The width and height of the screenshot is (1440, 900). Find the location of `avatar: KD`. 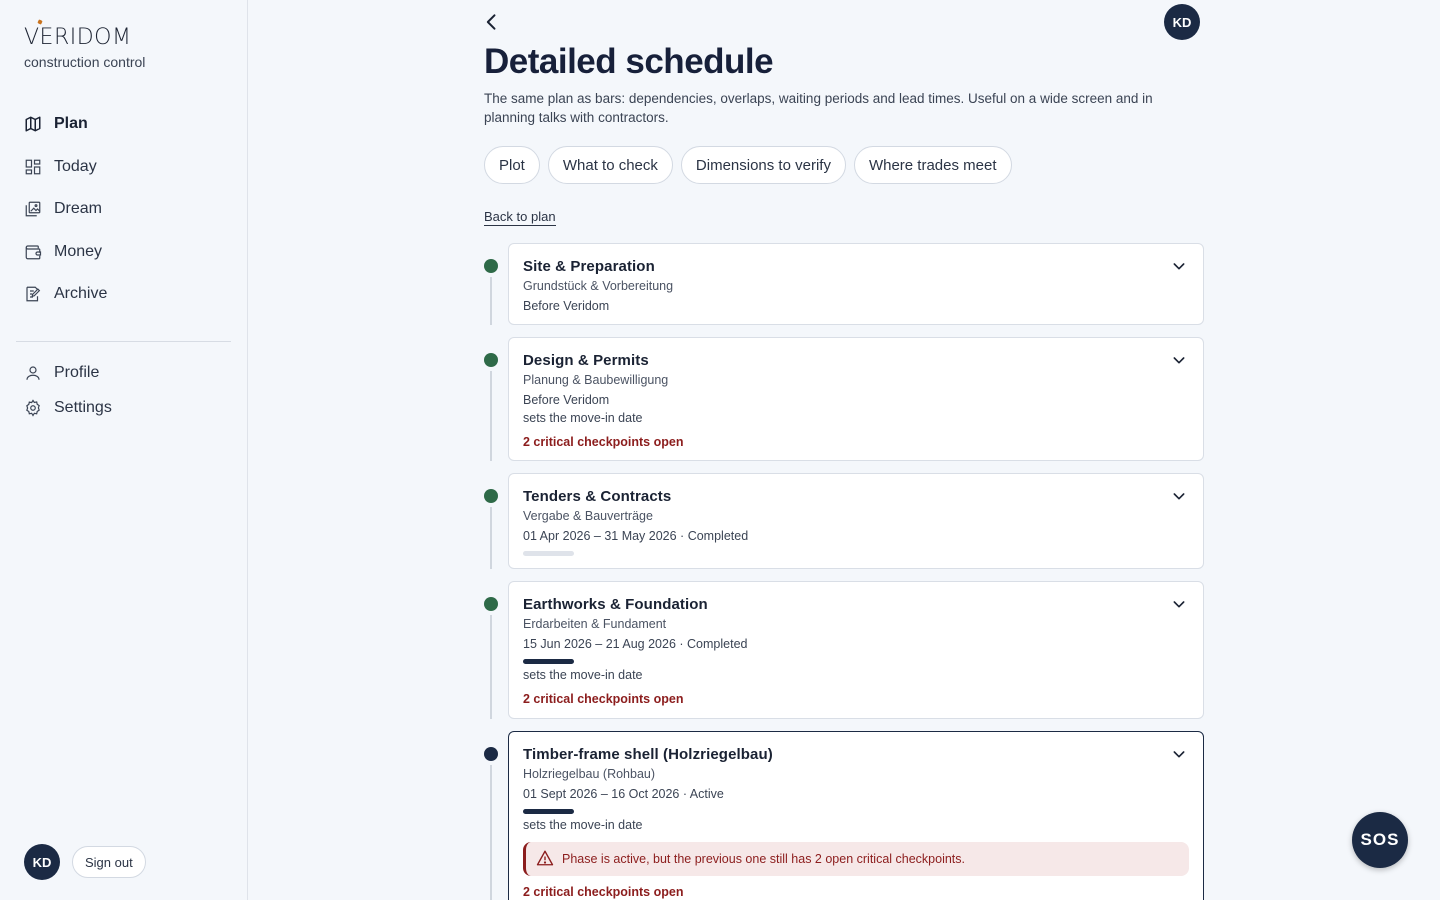

avatar: KD is located at coordinates (42, 862).